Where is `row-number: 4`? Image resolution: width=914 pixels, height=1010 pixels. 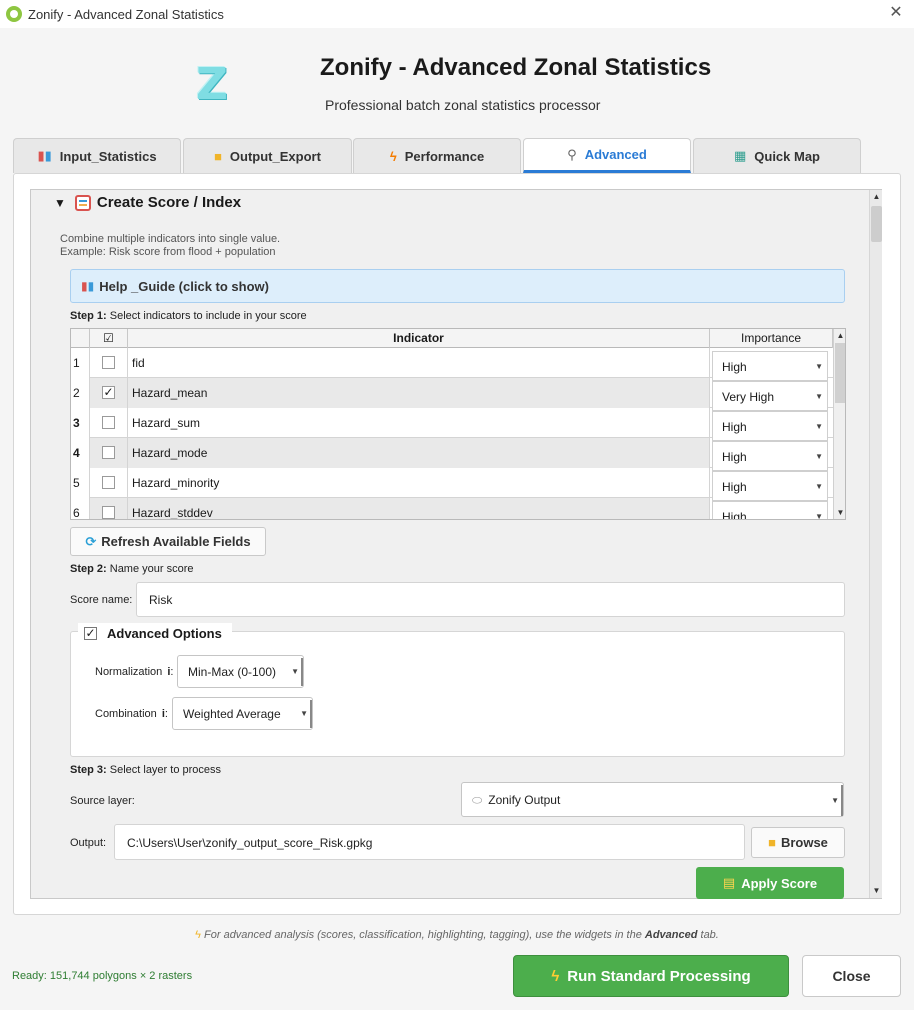
row-number: 4 is located at coordinates (80, 453).